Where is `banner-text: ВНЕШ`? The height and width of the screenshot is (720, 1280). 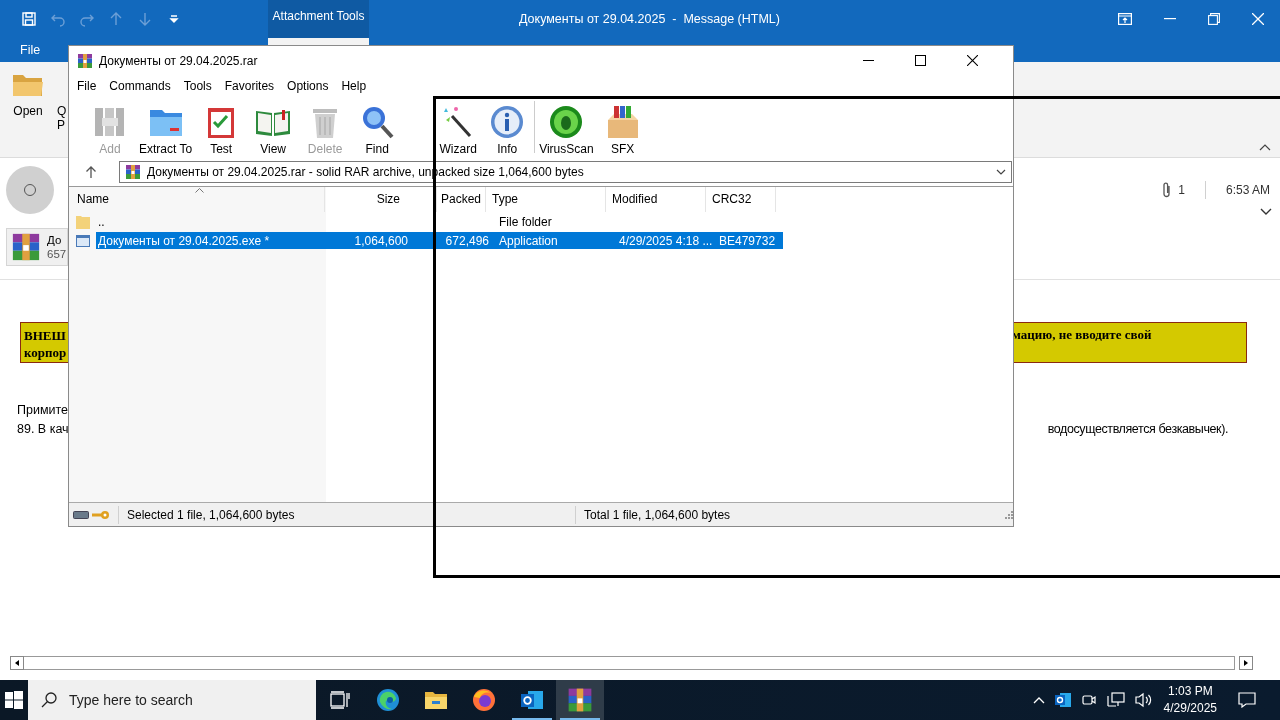 banner-text: ВНЕШ is located at coordinates (45, 335).